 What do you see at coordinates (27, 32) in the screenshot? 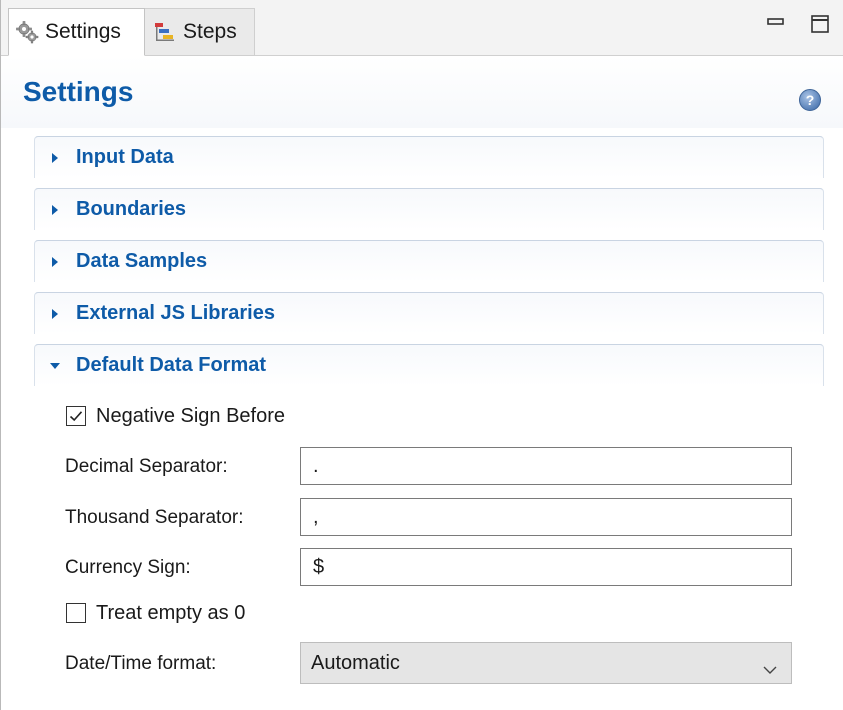
I see `gear-icon` at bounding box center [27, 32].